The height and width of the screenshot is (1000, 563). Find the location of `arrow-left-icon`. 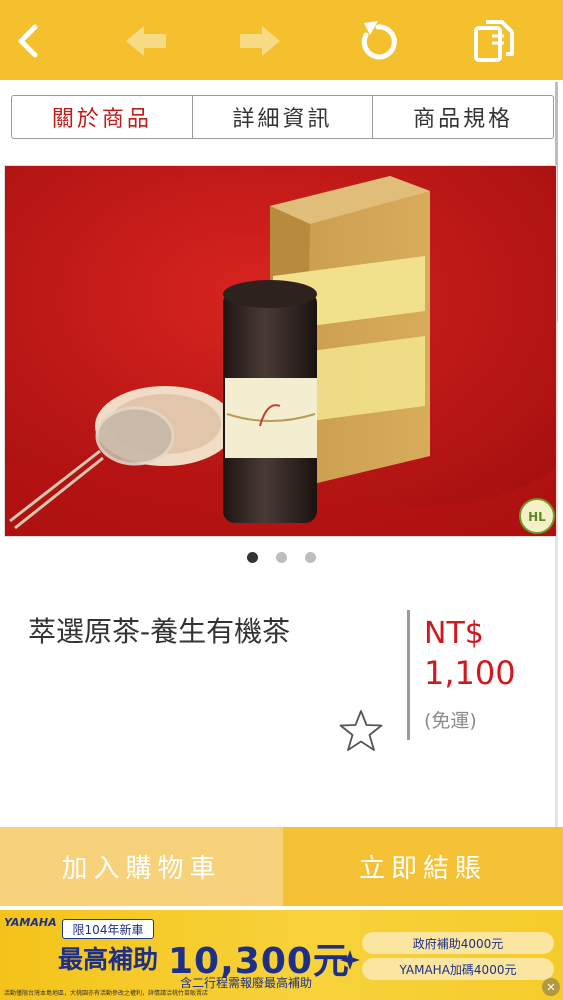

arrow-left-icon is located at coordinates (146, 41).